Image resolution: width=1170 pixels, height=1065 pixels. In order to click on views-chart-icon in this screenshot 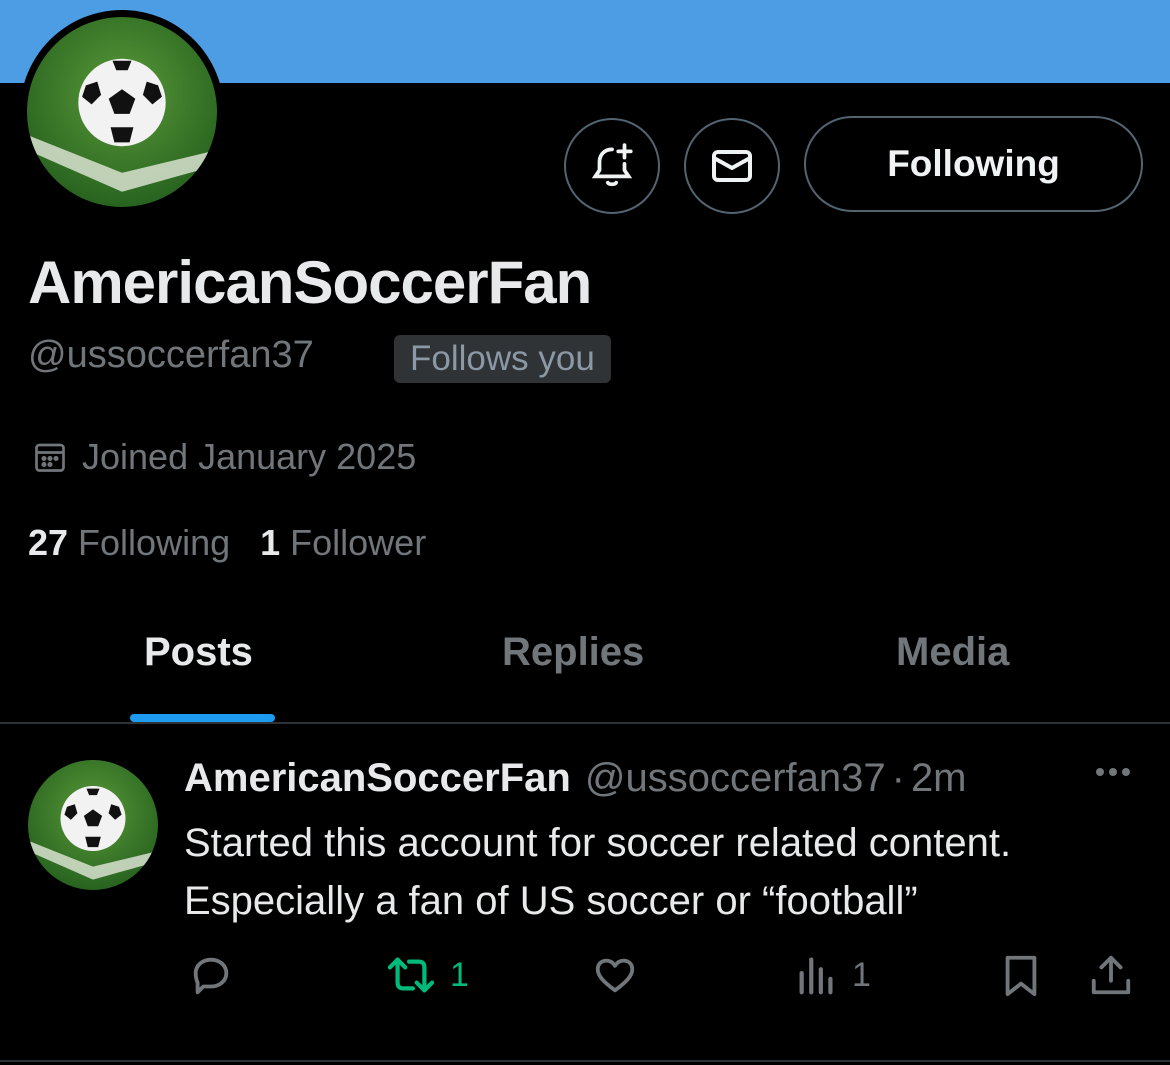, I will do `click(816, 976)`.